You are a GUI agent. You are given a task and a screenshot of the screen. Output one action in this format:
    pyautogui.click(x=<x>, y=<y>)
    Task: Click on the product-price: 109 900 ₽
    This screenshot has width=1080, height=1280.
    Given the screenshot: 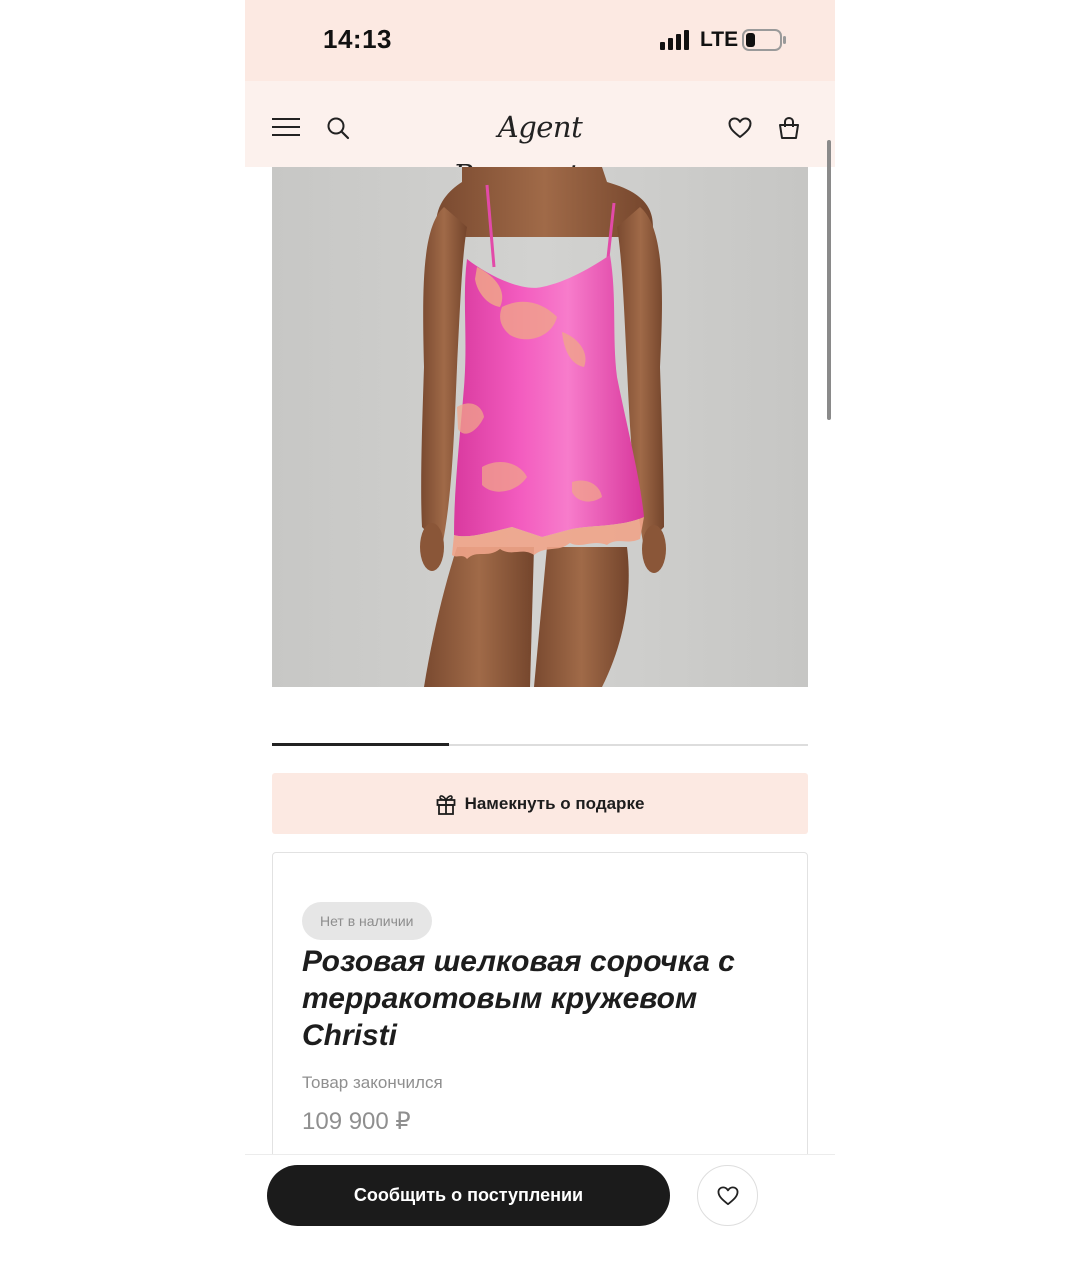 What is the action you would take?
    pyautogui.click(x=356, y=1121)
    